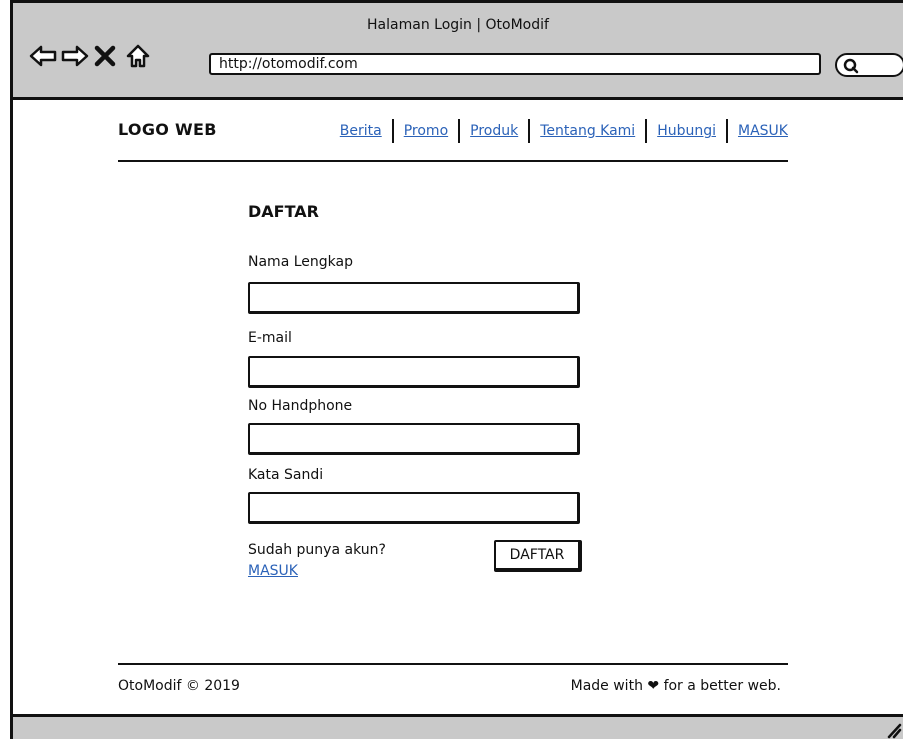  I want to click on email-label: E-mail, so click(270, 338).